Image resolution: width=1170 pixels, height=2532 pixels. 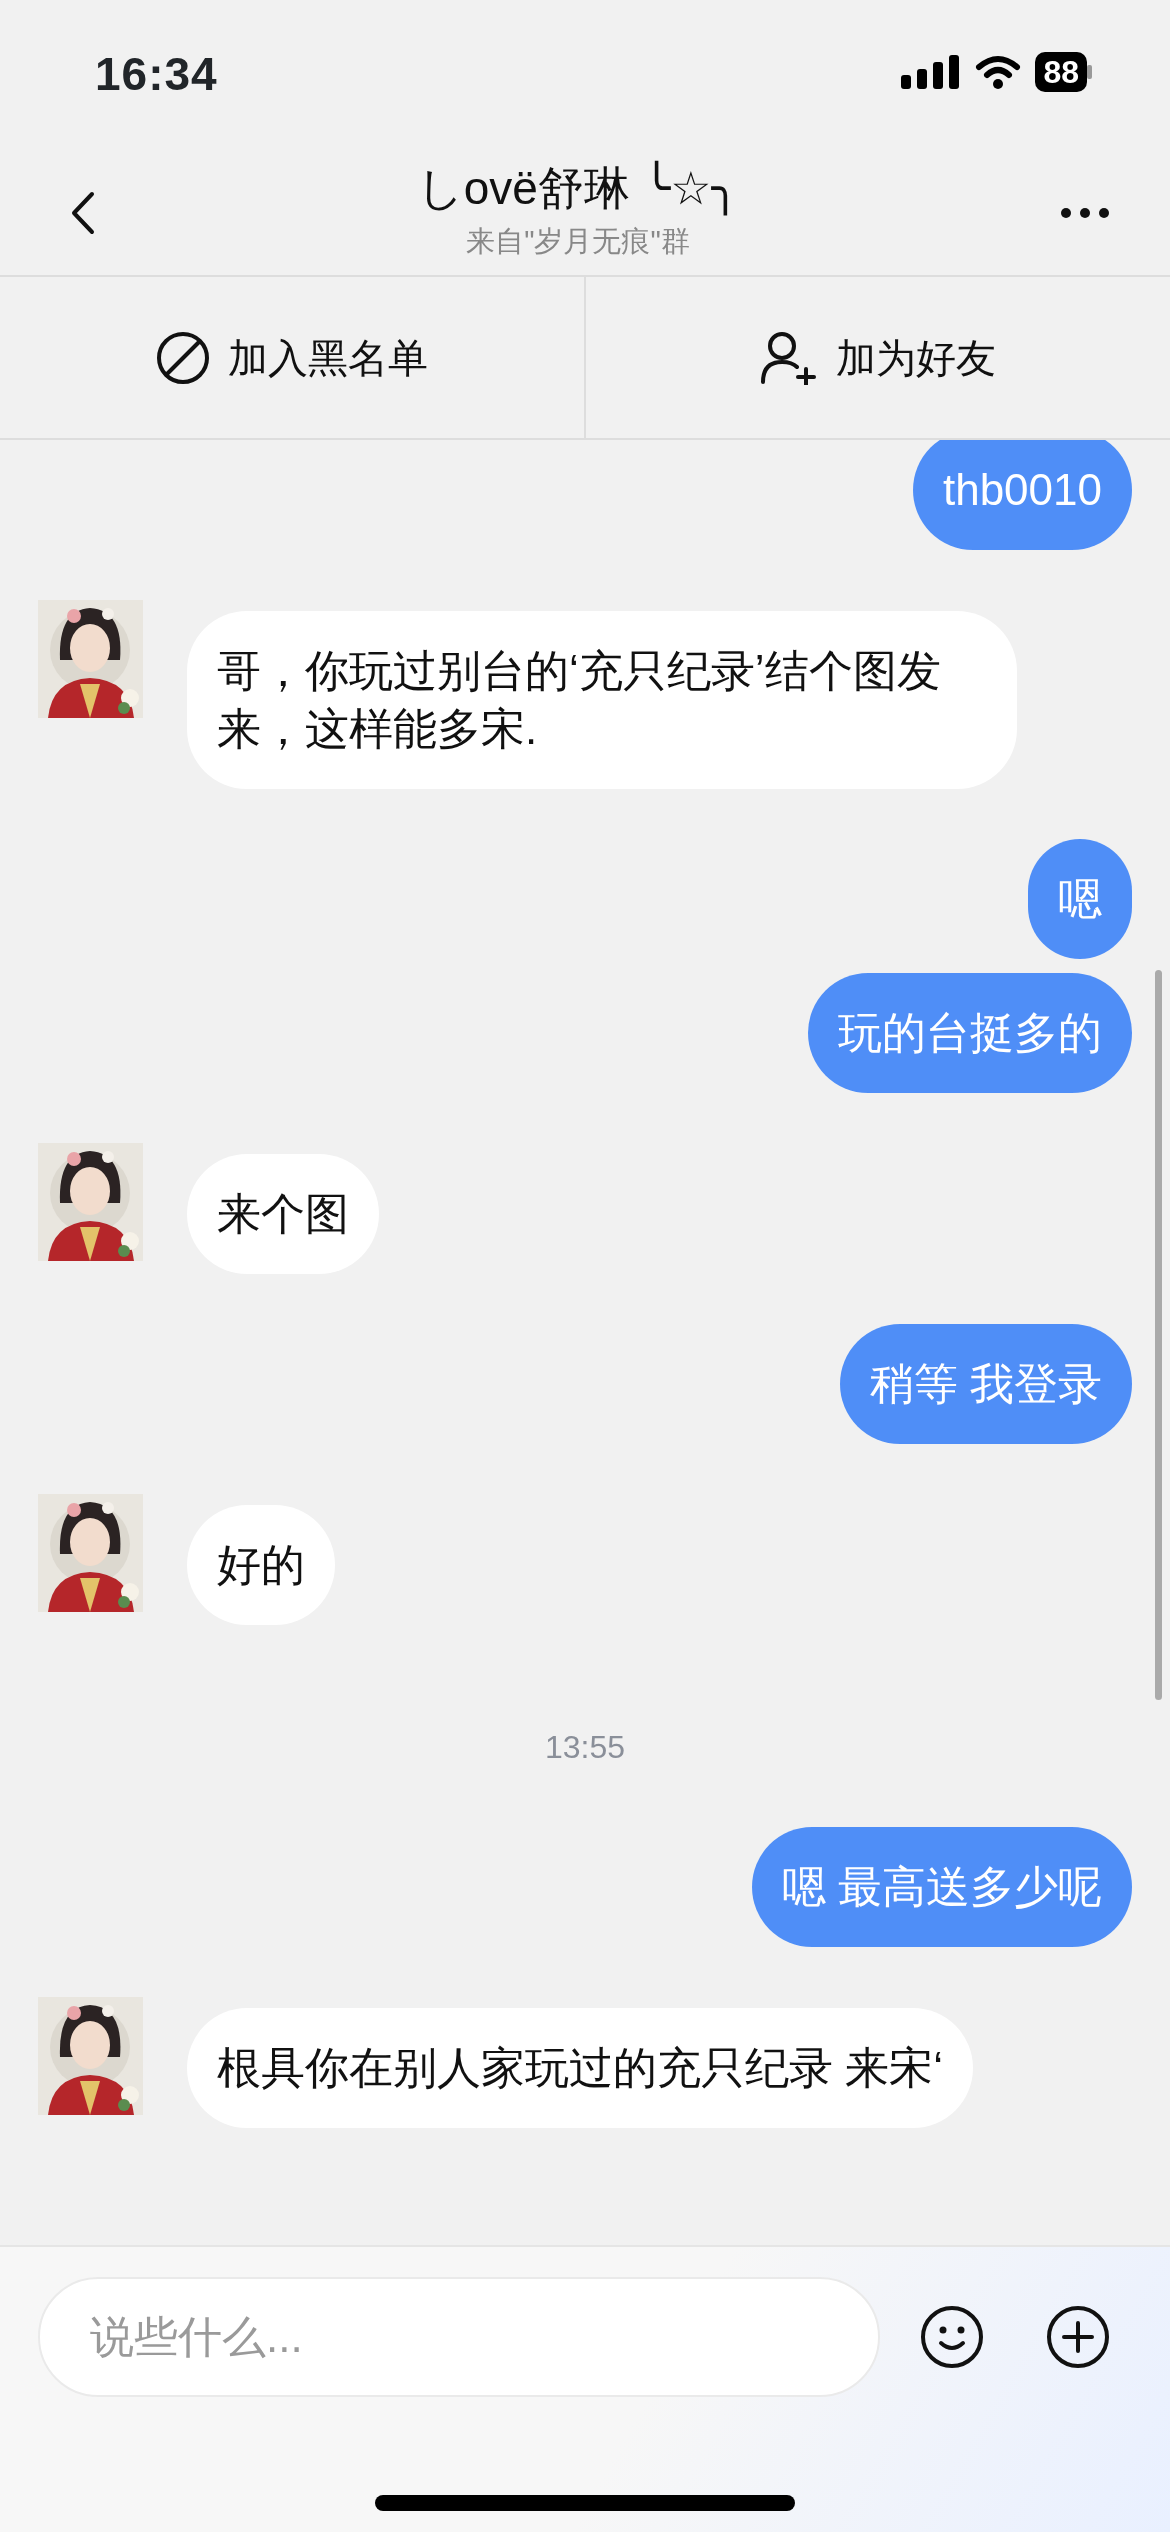 What do you see at coordinates (585, 1747) in the screenshot?
I see `timestamp: 13:55` at bounding box center [585, 1747].